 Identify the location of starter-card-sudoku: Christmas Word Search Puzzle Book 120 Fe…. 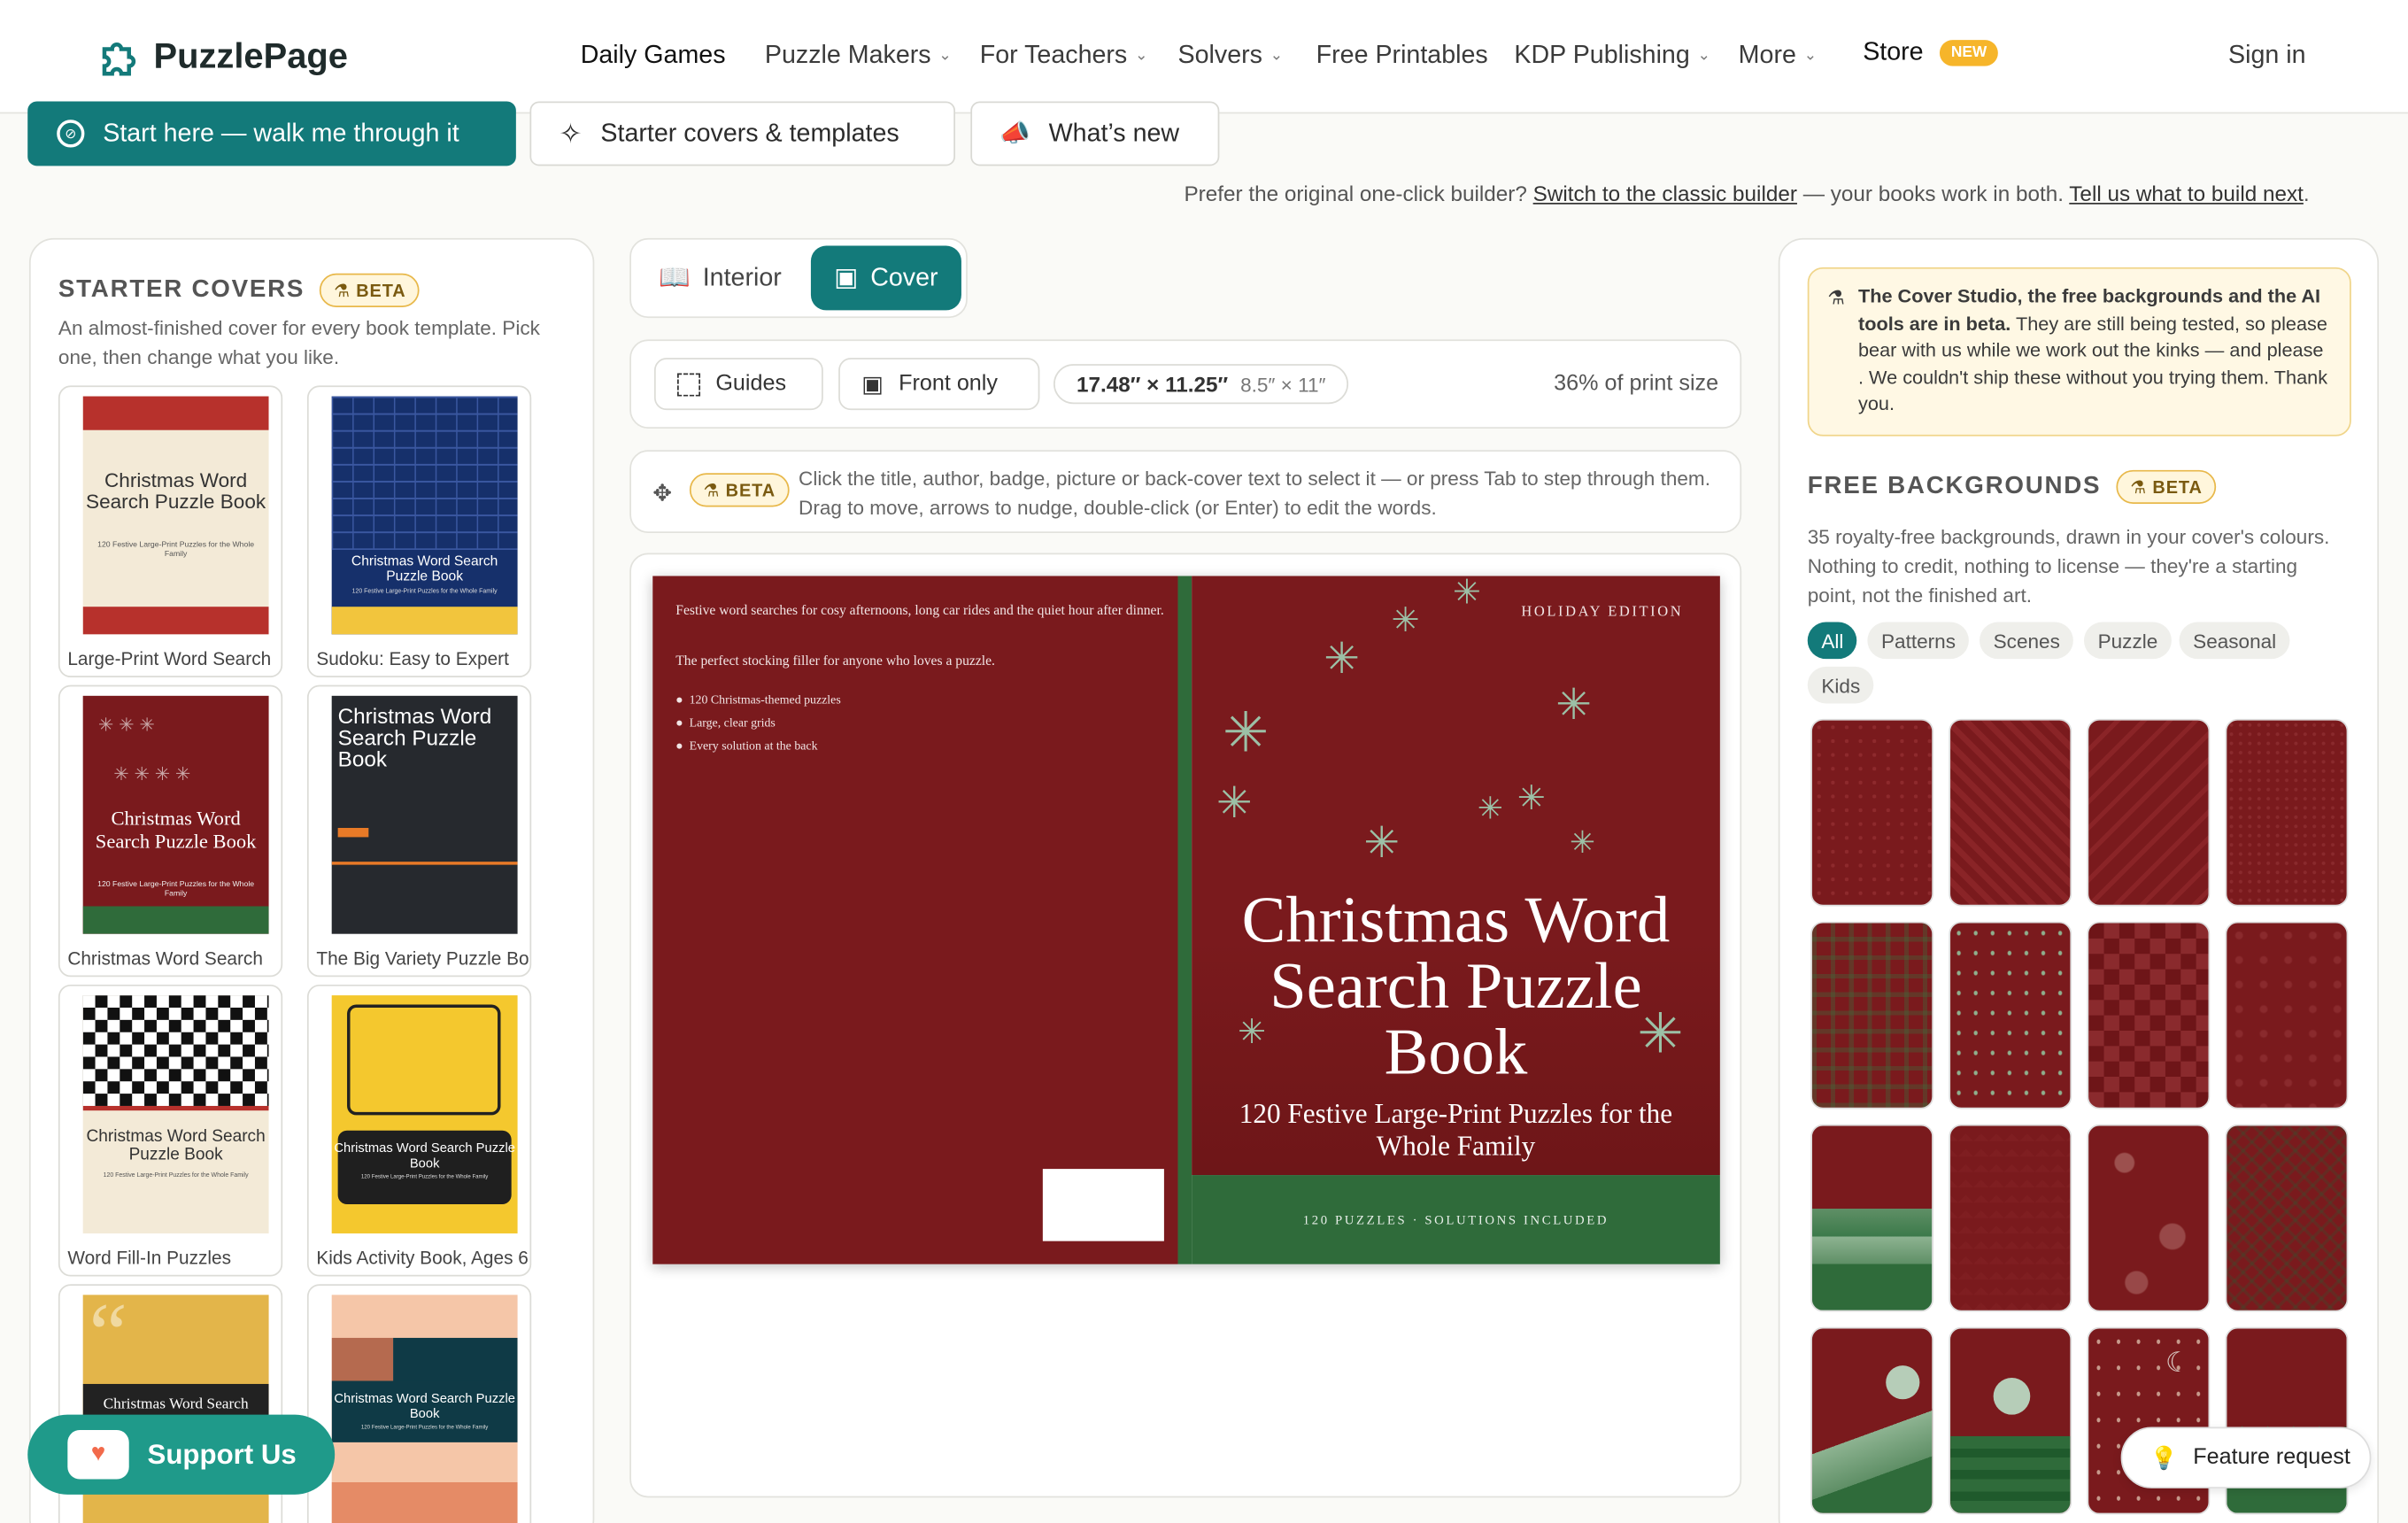
(419, 531).